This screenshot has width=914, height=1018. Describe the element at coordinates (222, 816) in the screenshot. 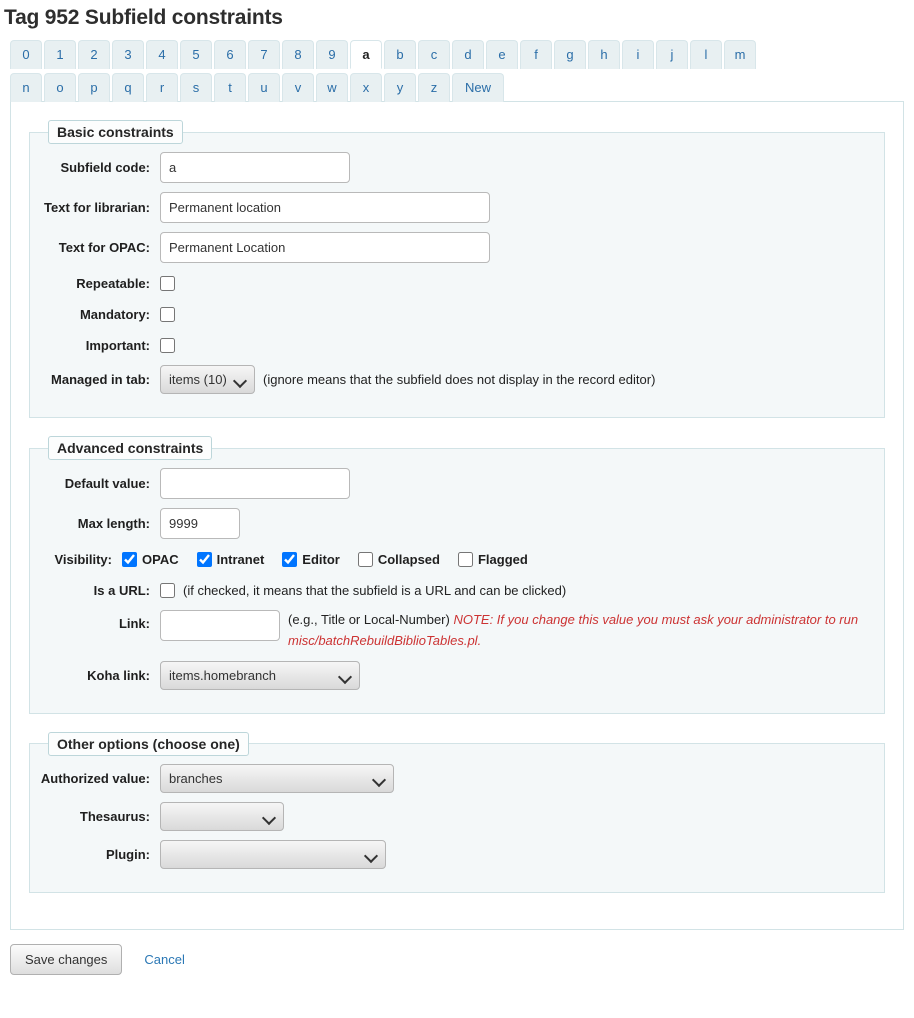

I see `thesaurus-select` at that location.